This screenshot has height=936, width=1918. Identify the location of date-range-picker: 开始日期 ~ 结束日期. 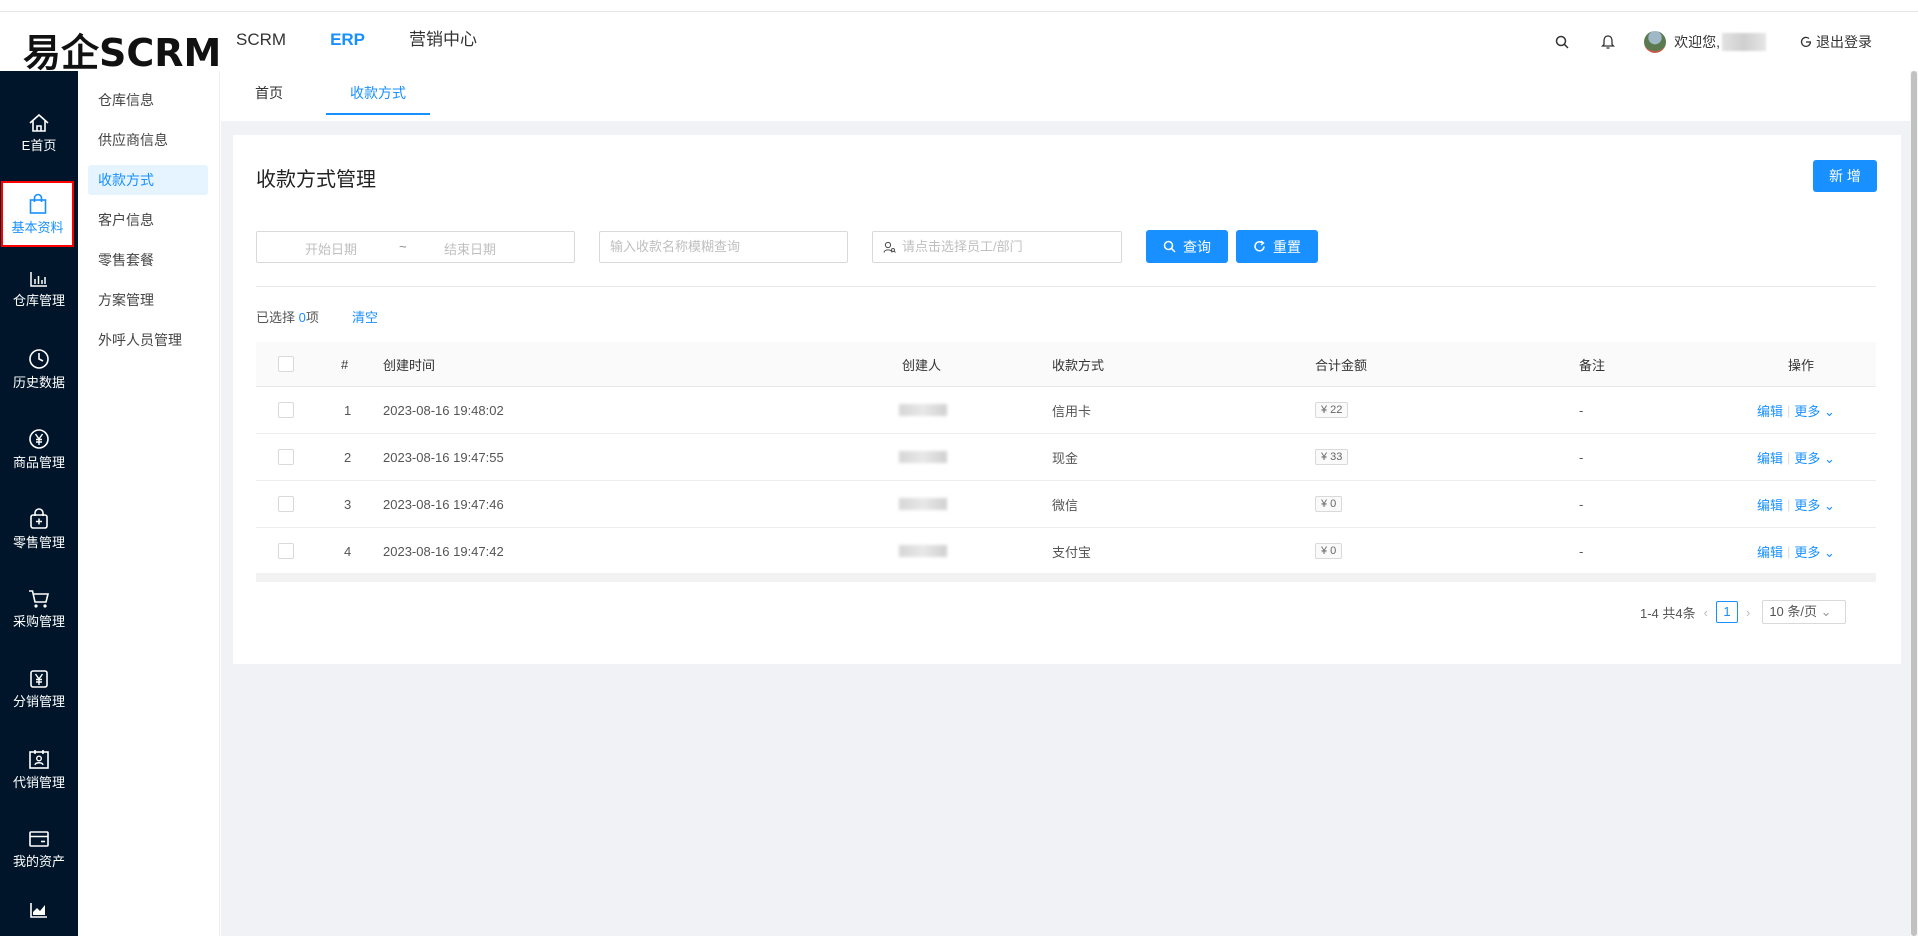
(415, 247).